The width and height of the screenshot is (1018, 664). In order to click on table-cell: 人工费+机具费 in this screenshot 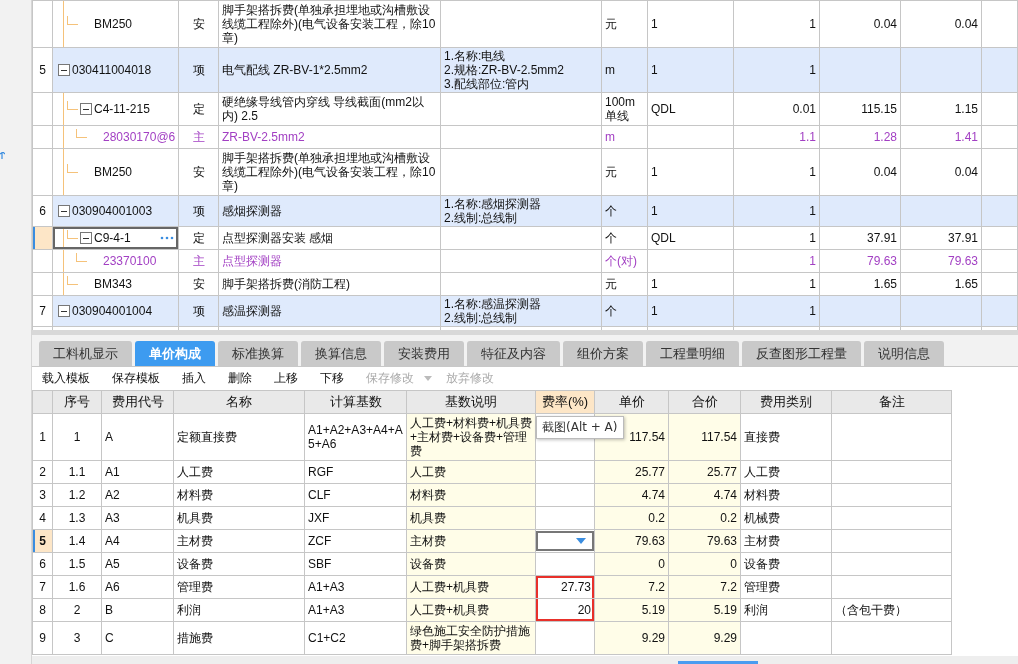, I will do `click(449, 587)`.